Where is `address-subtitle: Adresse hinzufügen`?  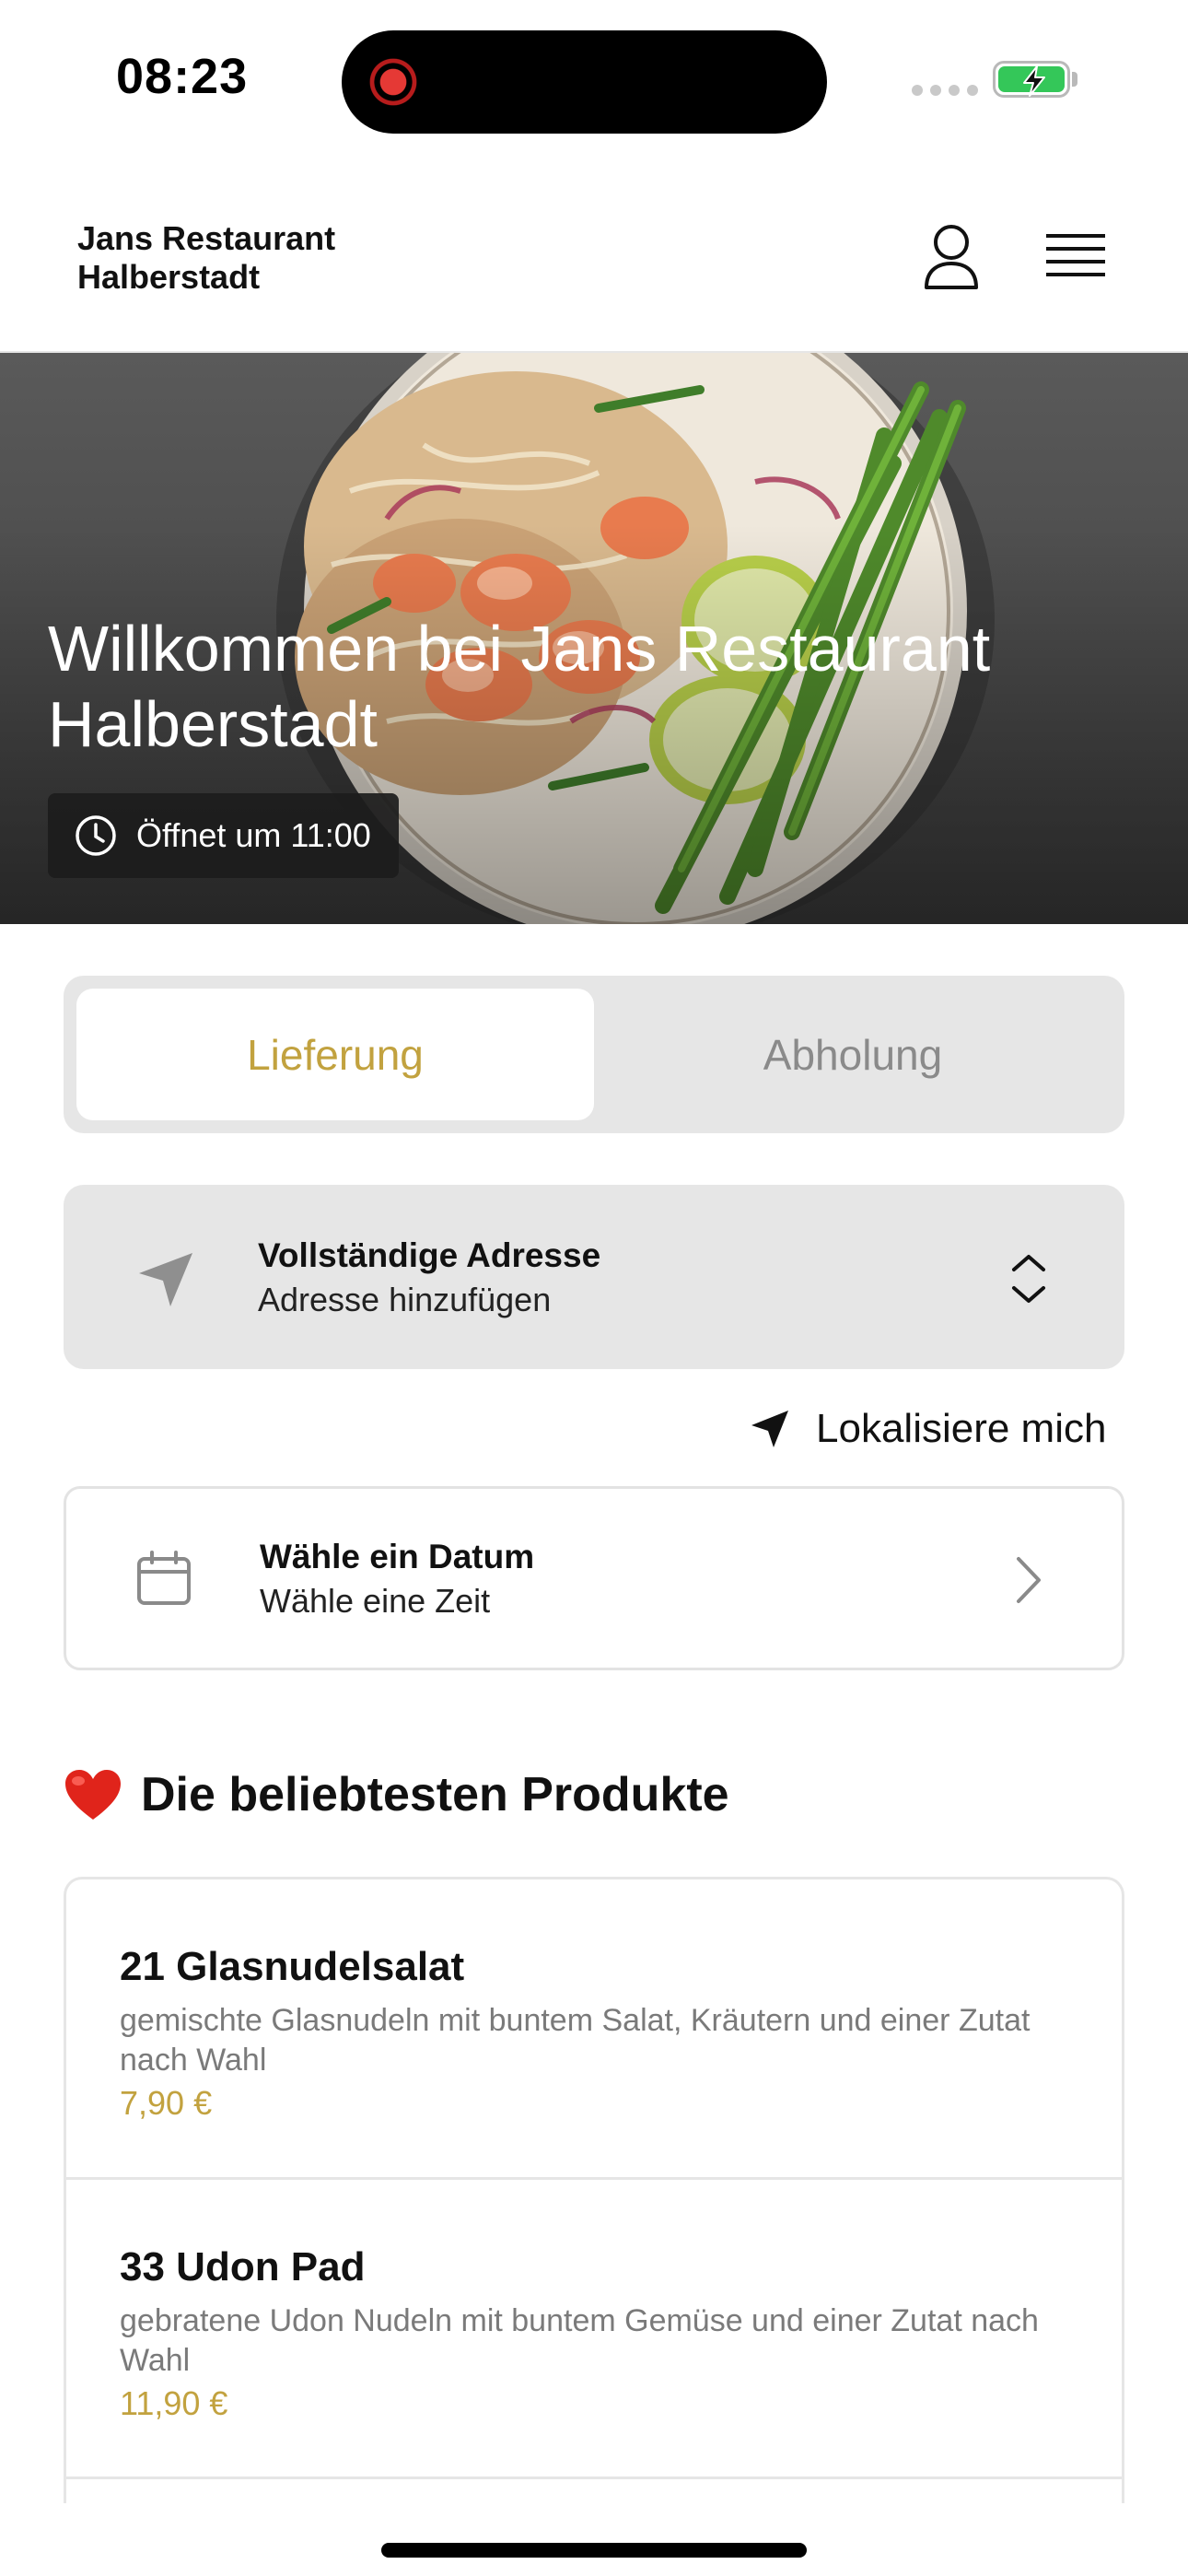
address-subtitle: Adresse hinzufügen is located at coordinates (405, 1299).